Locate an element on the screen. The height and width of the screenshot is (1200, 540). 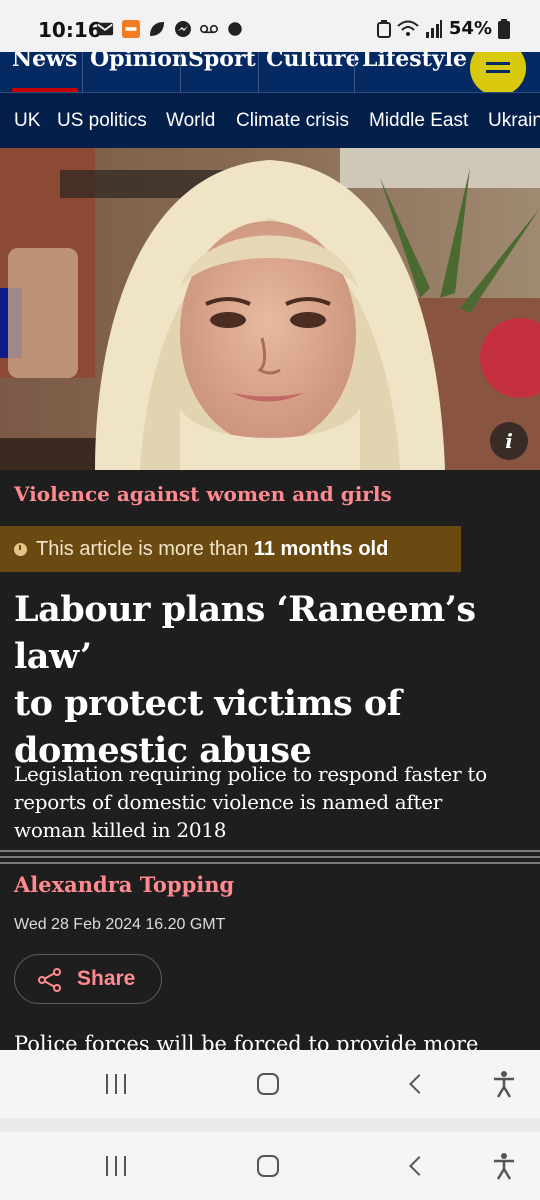
pillar-nav: News Opinion Sport Culture Lifestyle is located at coordinates (270, 72).